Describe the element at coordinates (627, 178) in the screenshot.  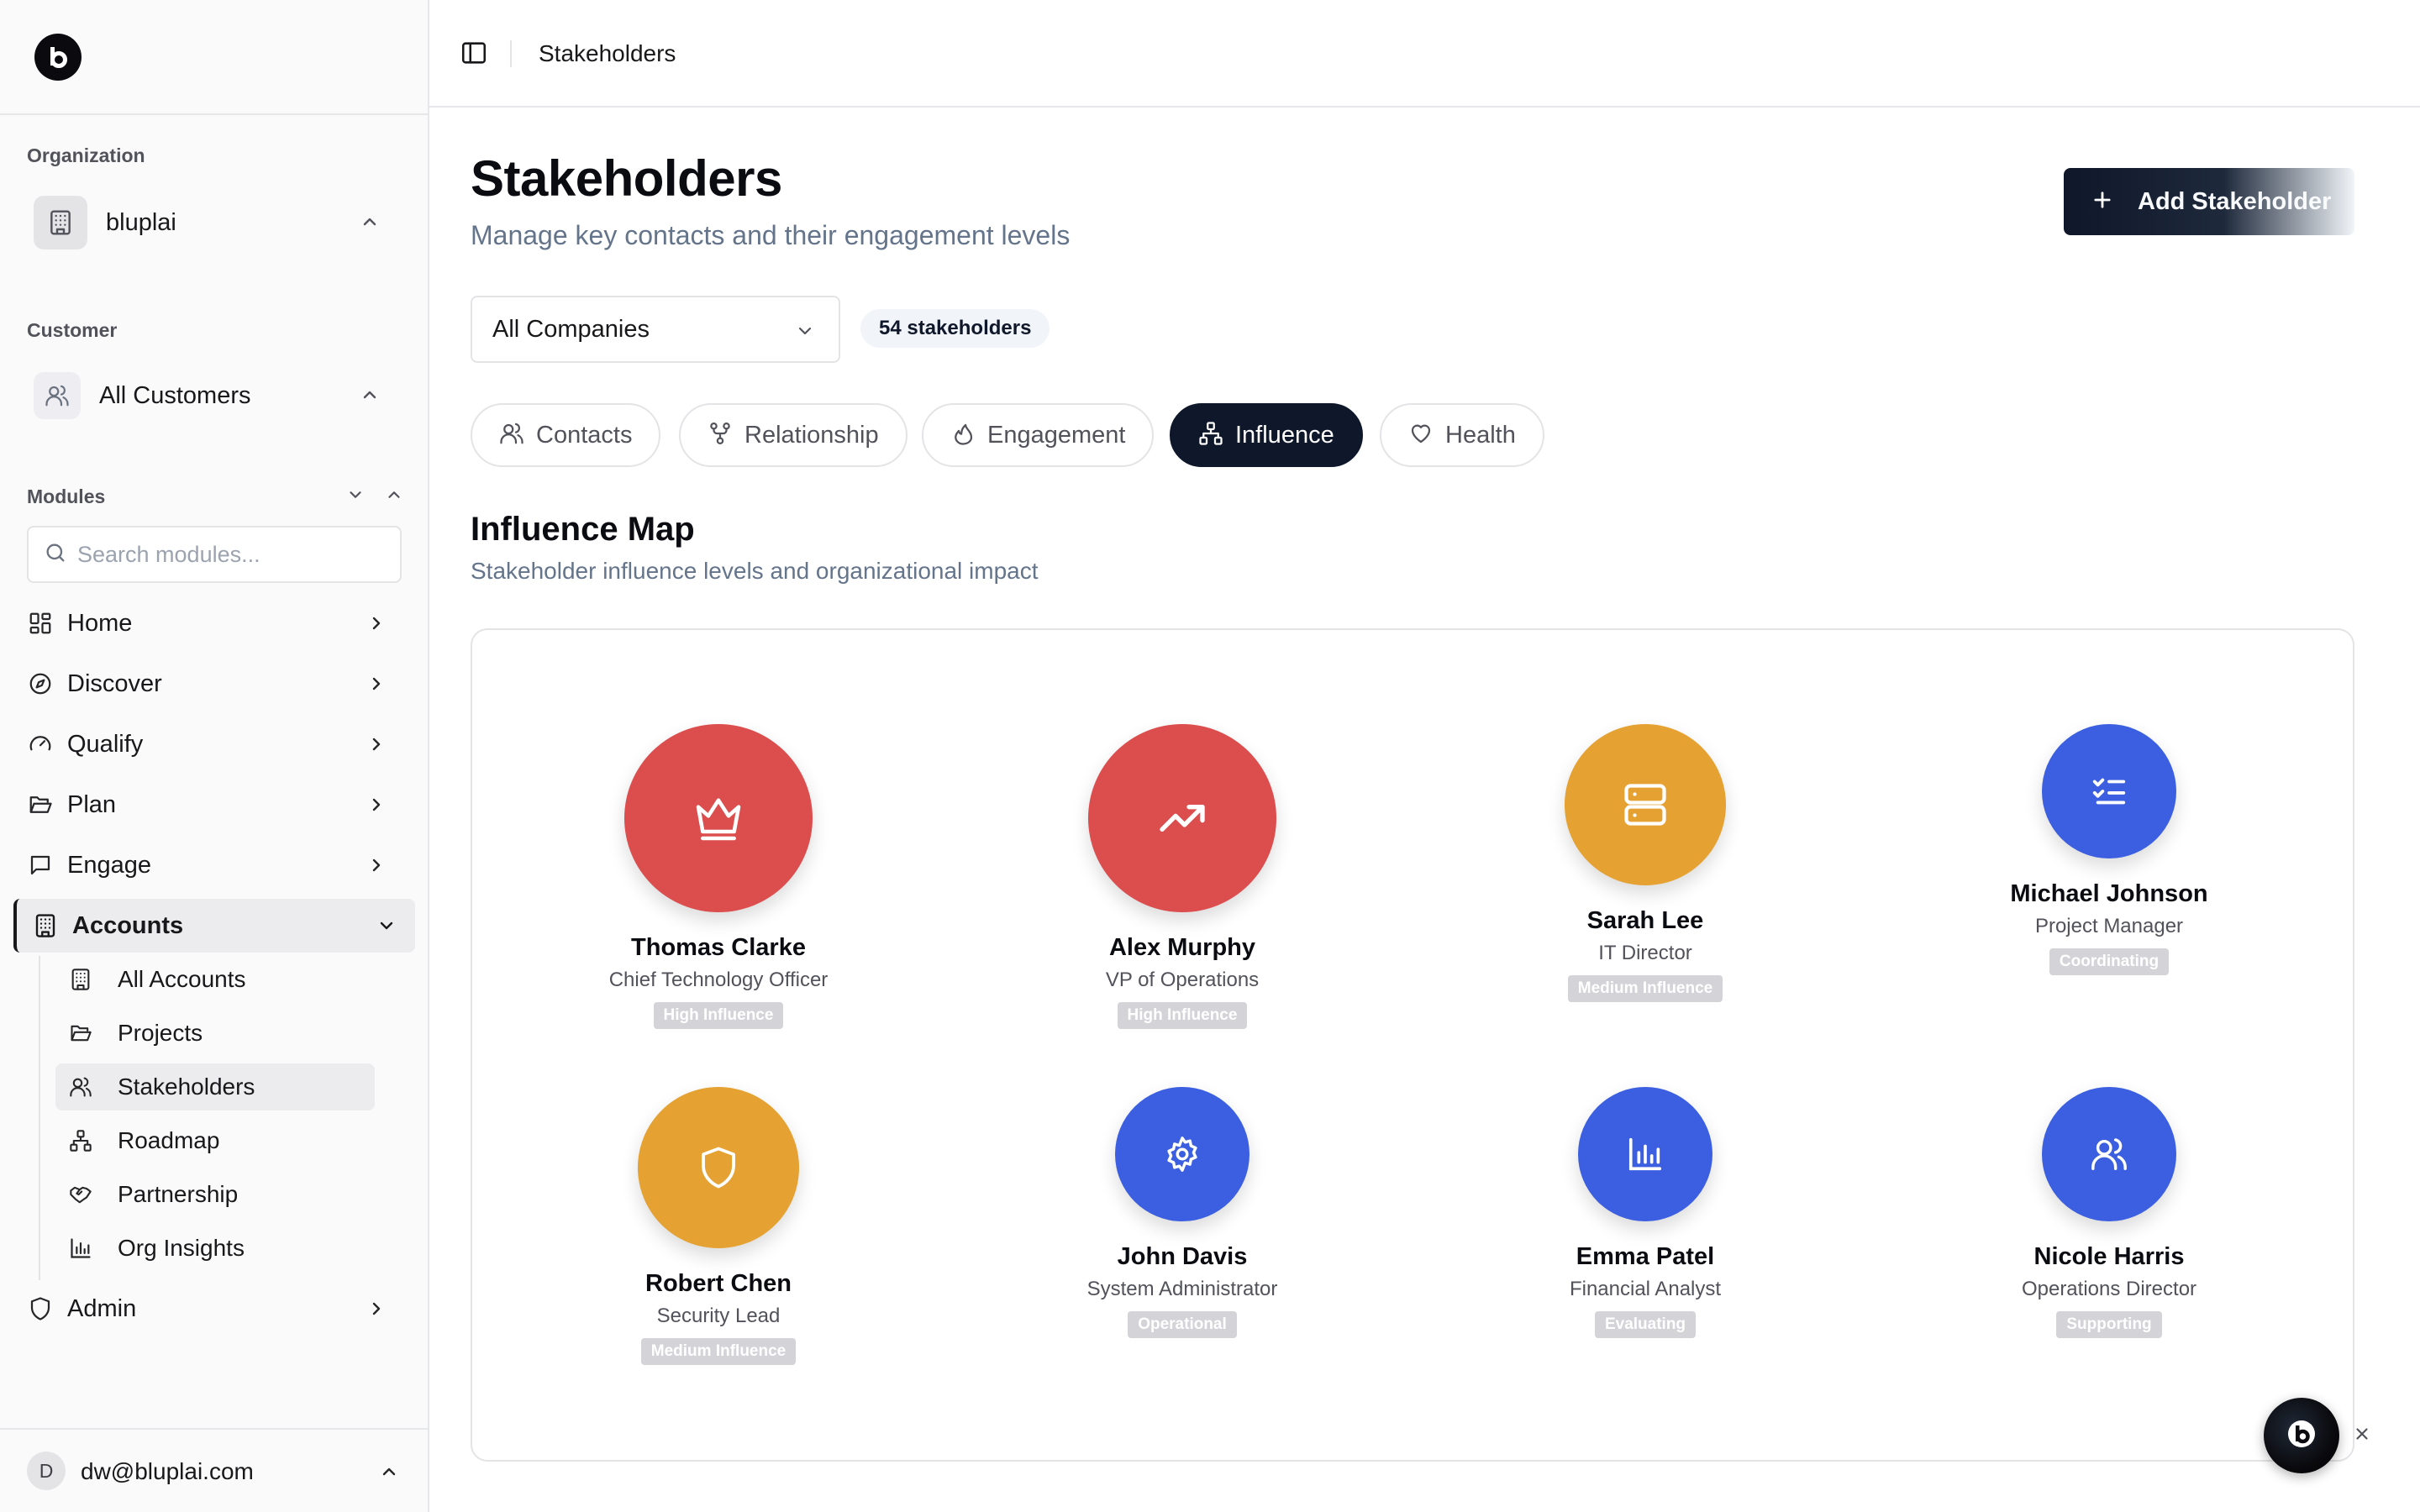
I see `page-title: Stakeholders` at that location.